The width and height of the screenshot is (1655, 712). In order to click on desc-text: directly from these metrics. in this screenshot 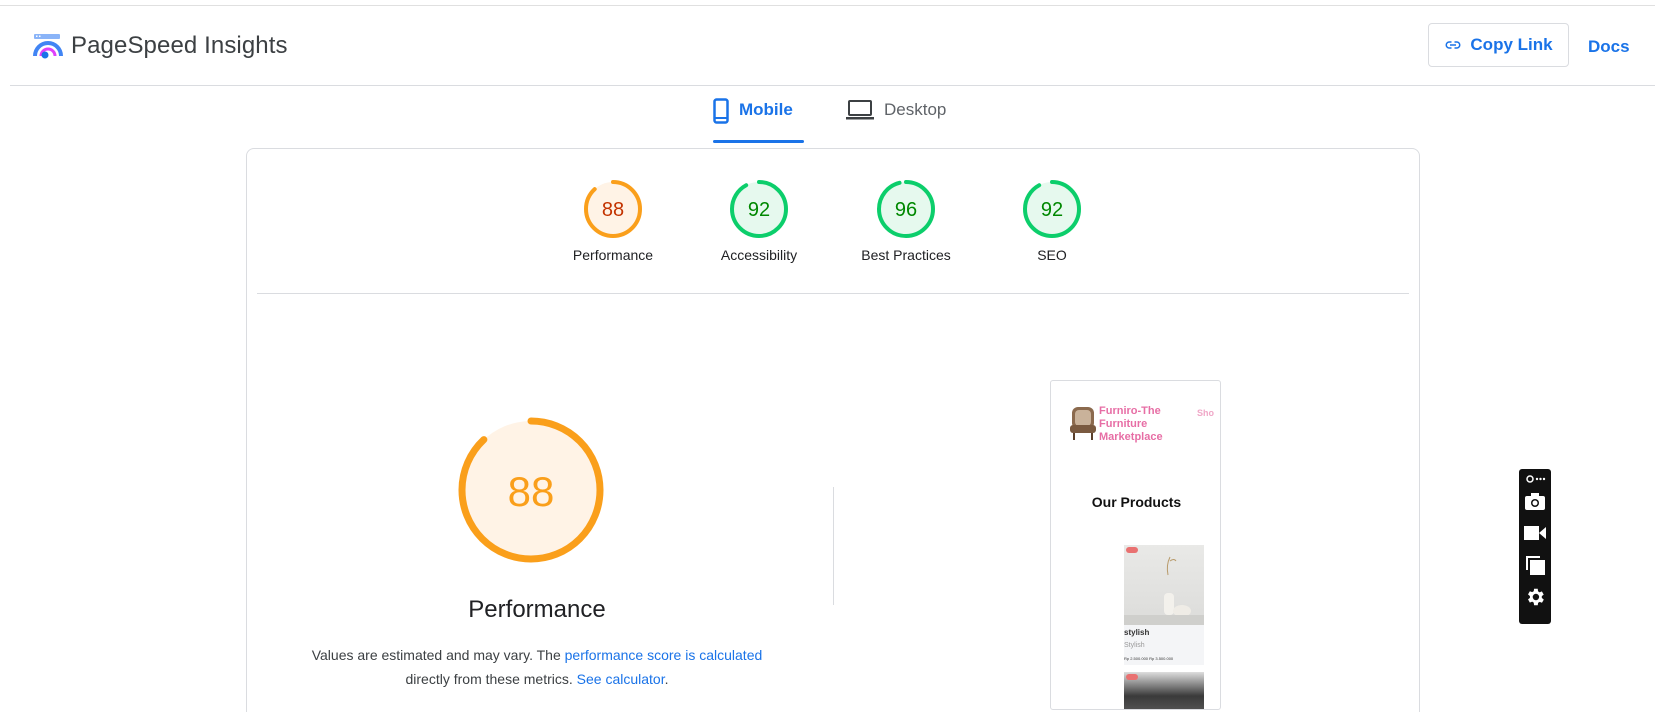, I will do `click(491, 679)`.